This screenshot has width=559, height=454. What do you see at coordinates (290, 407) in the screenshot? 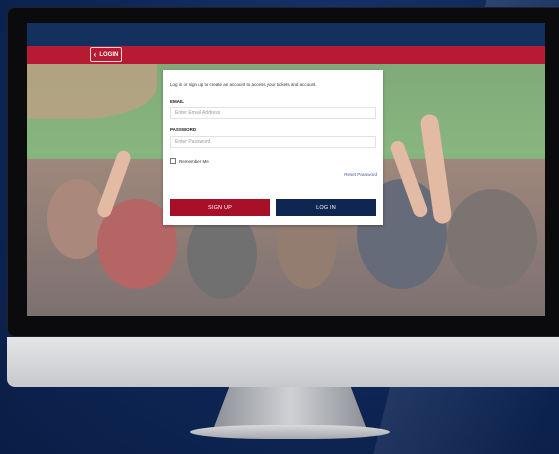
I see `monitor-stand` at bounding box center [290, 407].